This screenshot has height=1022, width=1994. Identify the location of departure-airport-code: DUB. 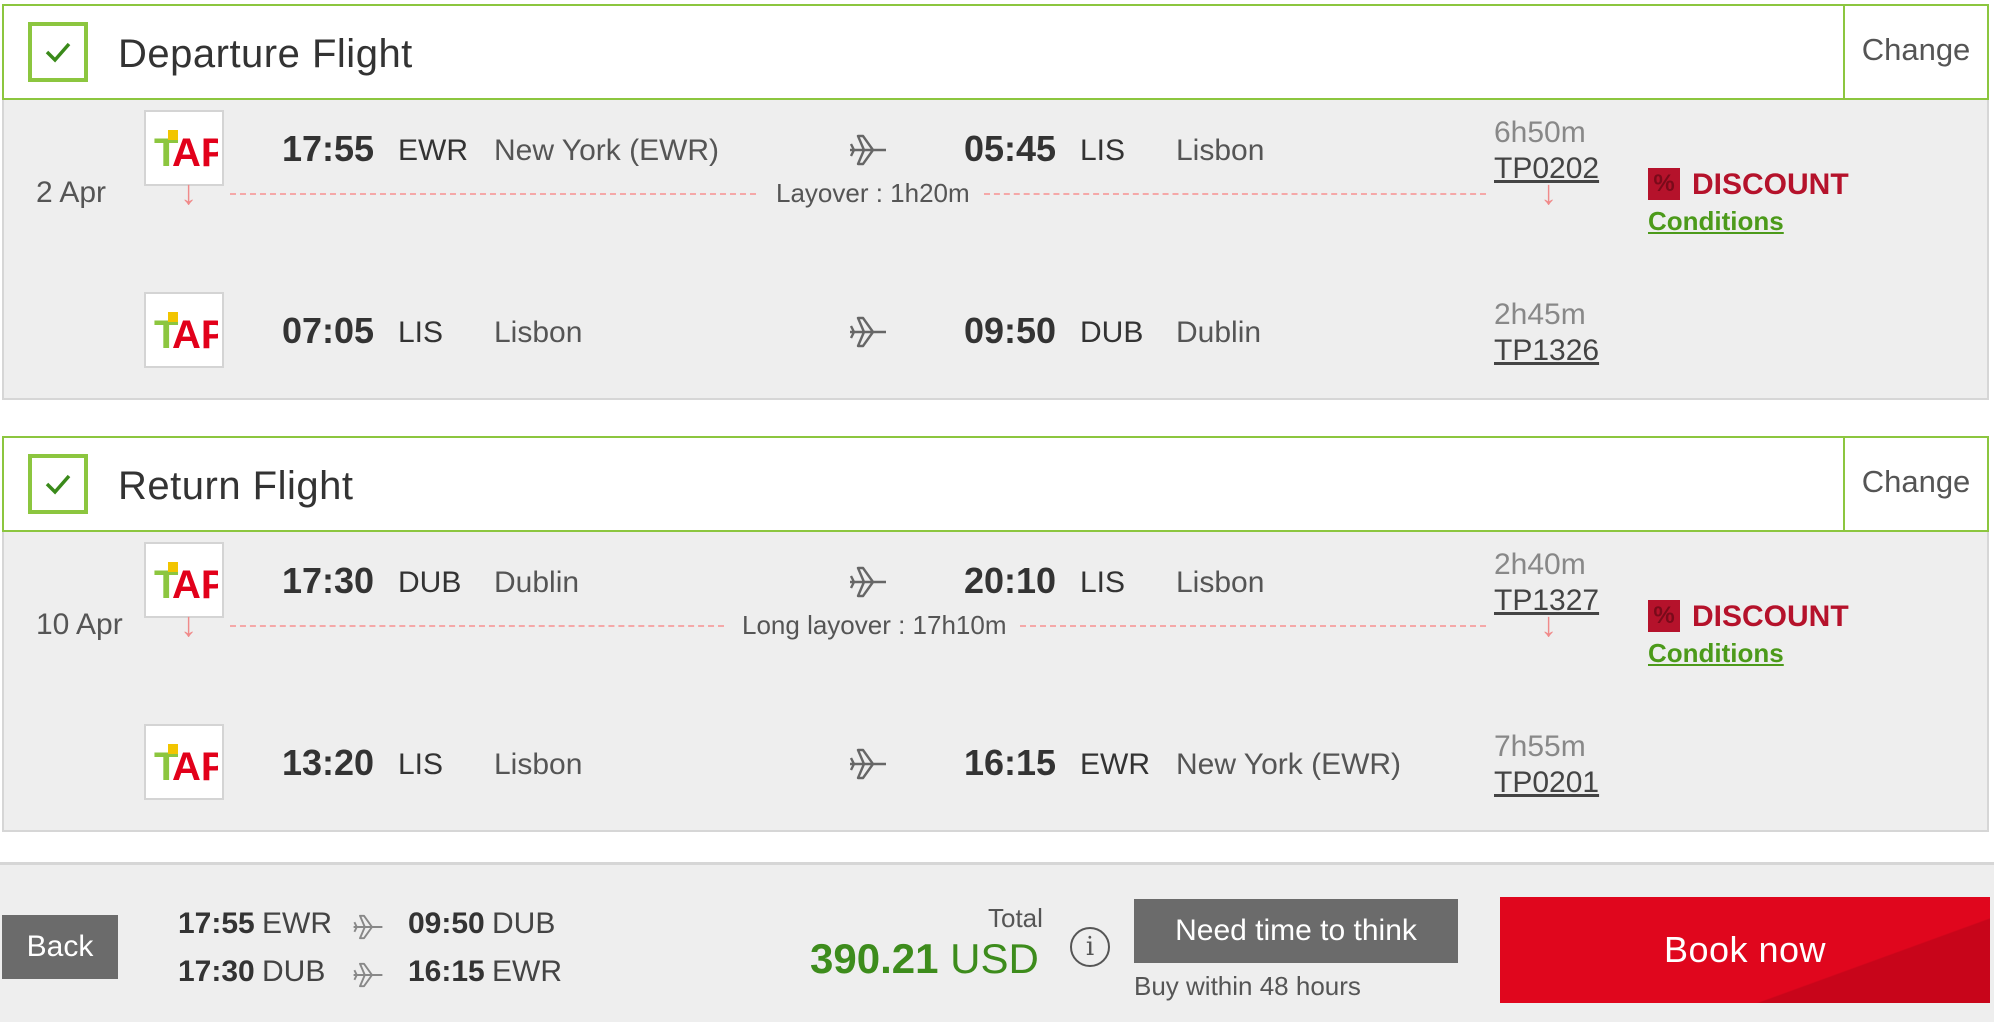
(430, 582).